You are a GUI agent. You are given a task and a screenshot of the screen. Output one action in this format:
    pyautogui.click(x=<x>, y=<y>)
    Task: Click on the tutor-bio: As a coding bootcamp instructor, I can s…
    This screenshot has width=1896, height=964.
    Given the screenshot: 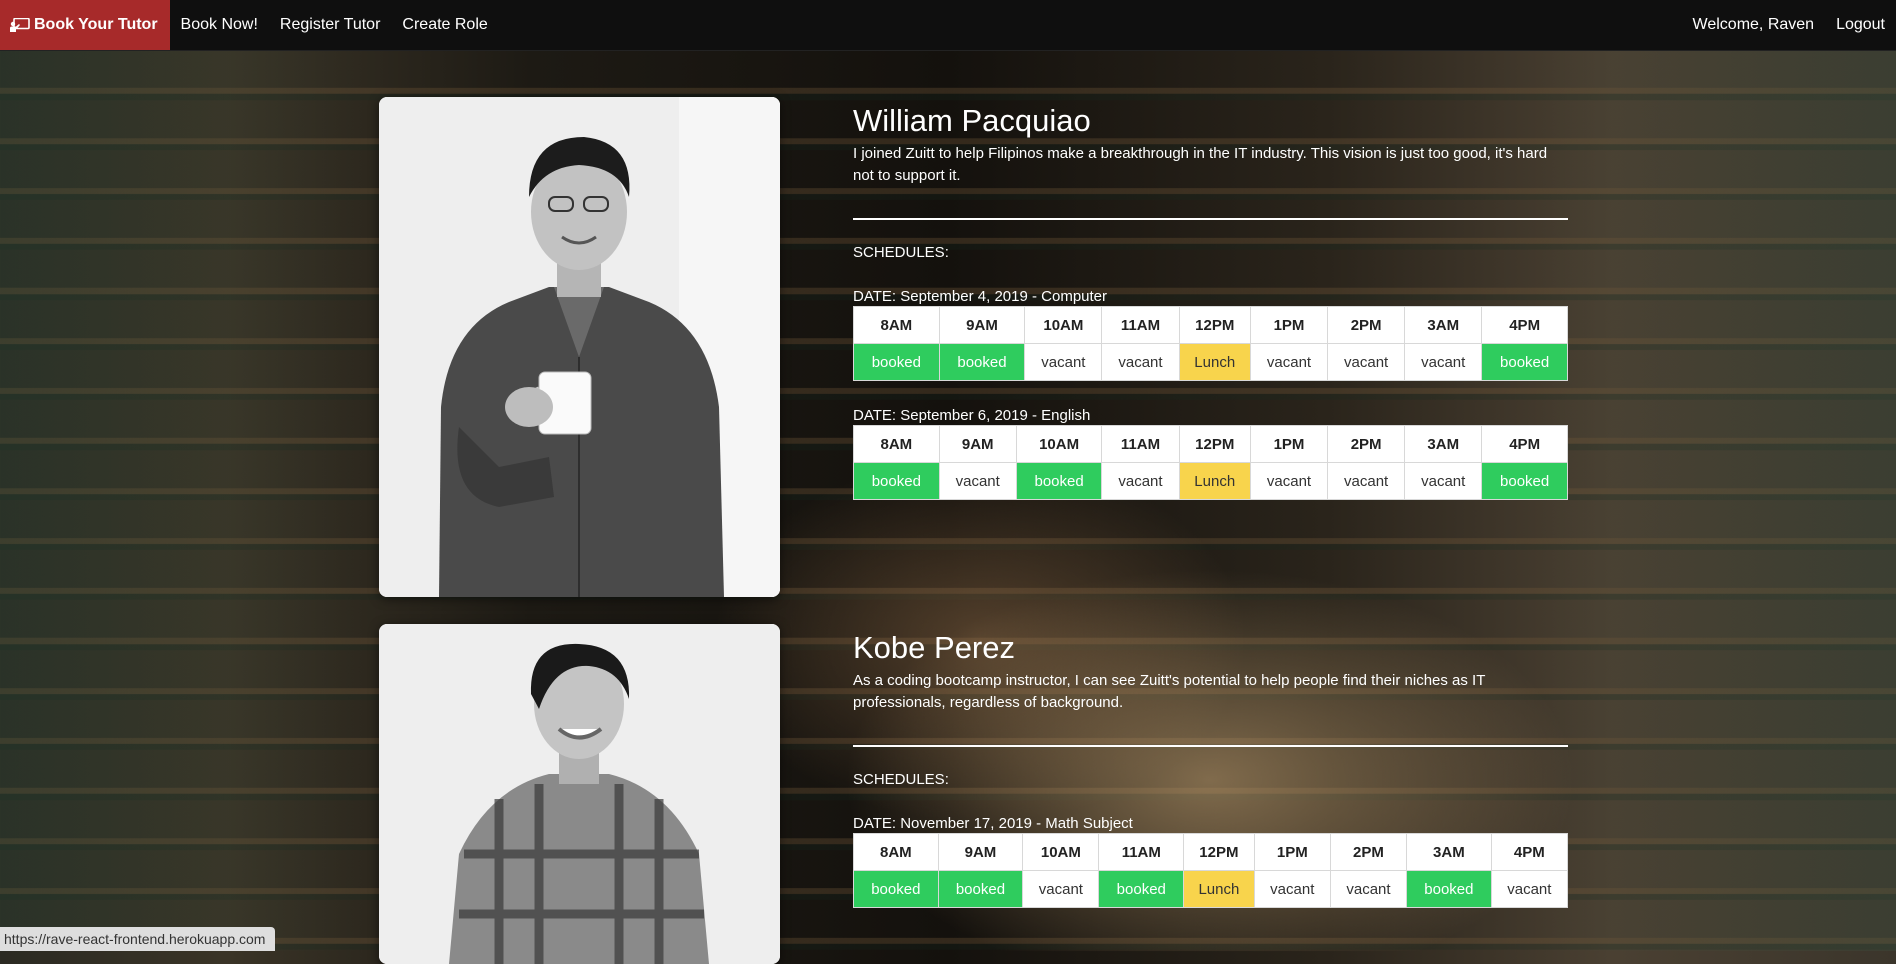 What is the action you would take?
    pyautogui.click(x=1169, y=691)
    